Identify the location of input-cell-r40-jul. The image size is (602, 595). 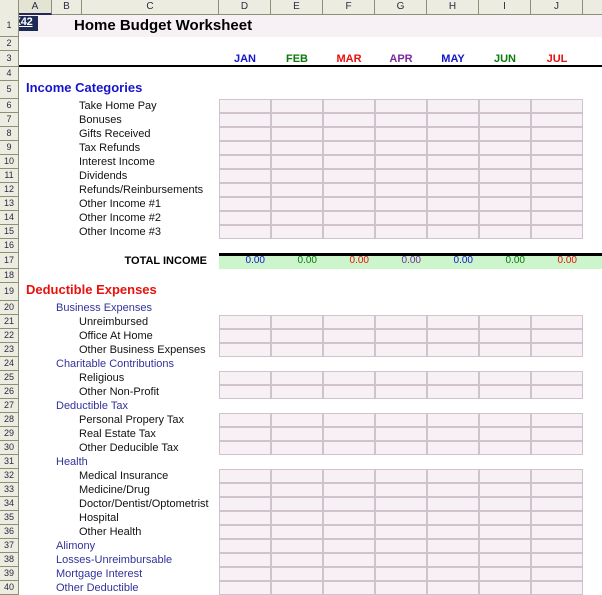
(557, 588).